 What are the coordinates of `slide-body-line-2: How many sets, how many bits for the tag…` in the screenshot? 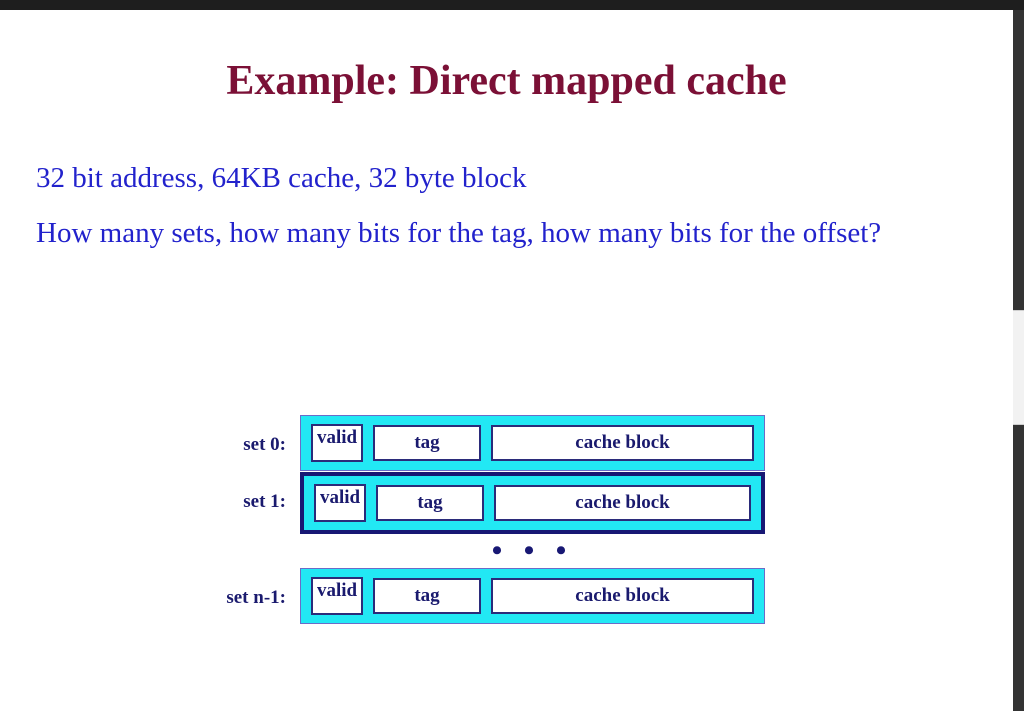 It's located at (459, 233).